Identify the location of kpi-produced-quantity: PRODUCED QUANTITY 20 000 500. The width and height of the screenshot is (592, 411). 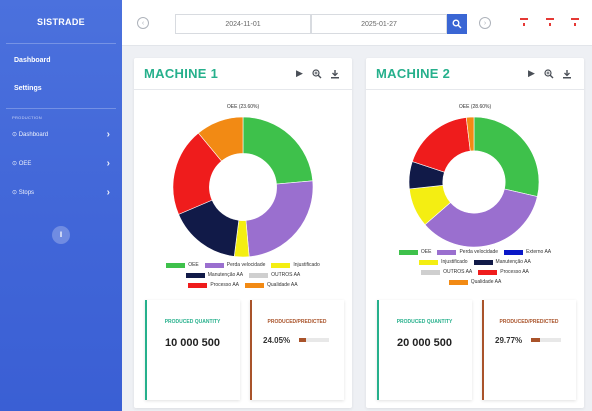
(424, 350).